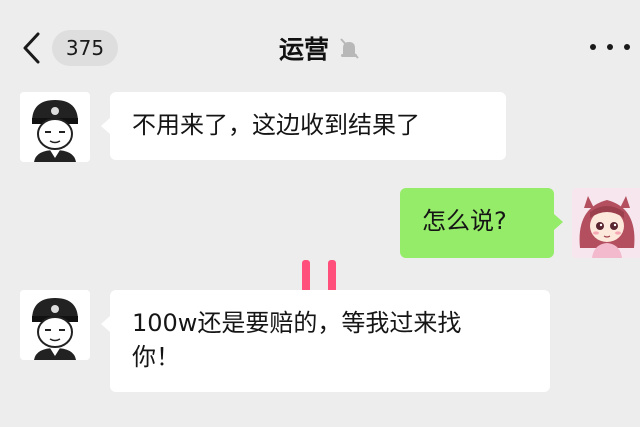 Image resolution: width=640 pixels, height=427 pixels. I want to click on more-options-button, so click(610, 47).